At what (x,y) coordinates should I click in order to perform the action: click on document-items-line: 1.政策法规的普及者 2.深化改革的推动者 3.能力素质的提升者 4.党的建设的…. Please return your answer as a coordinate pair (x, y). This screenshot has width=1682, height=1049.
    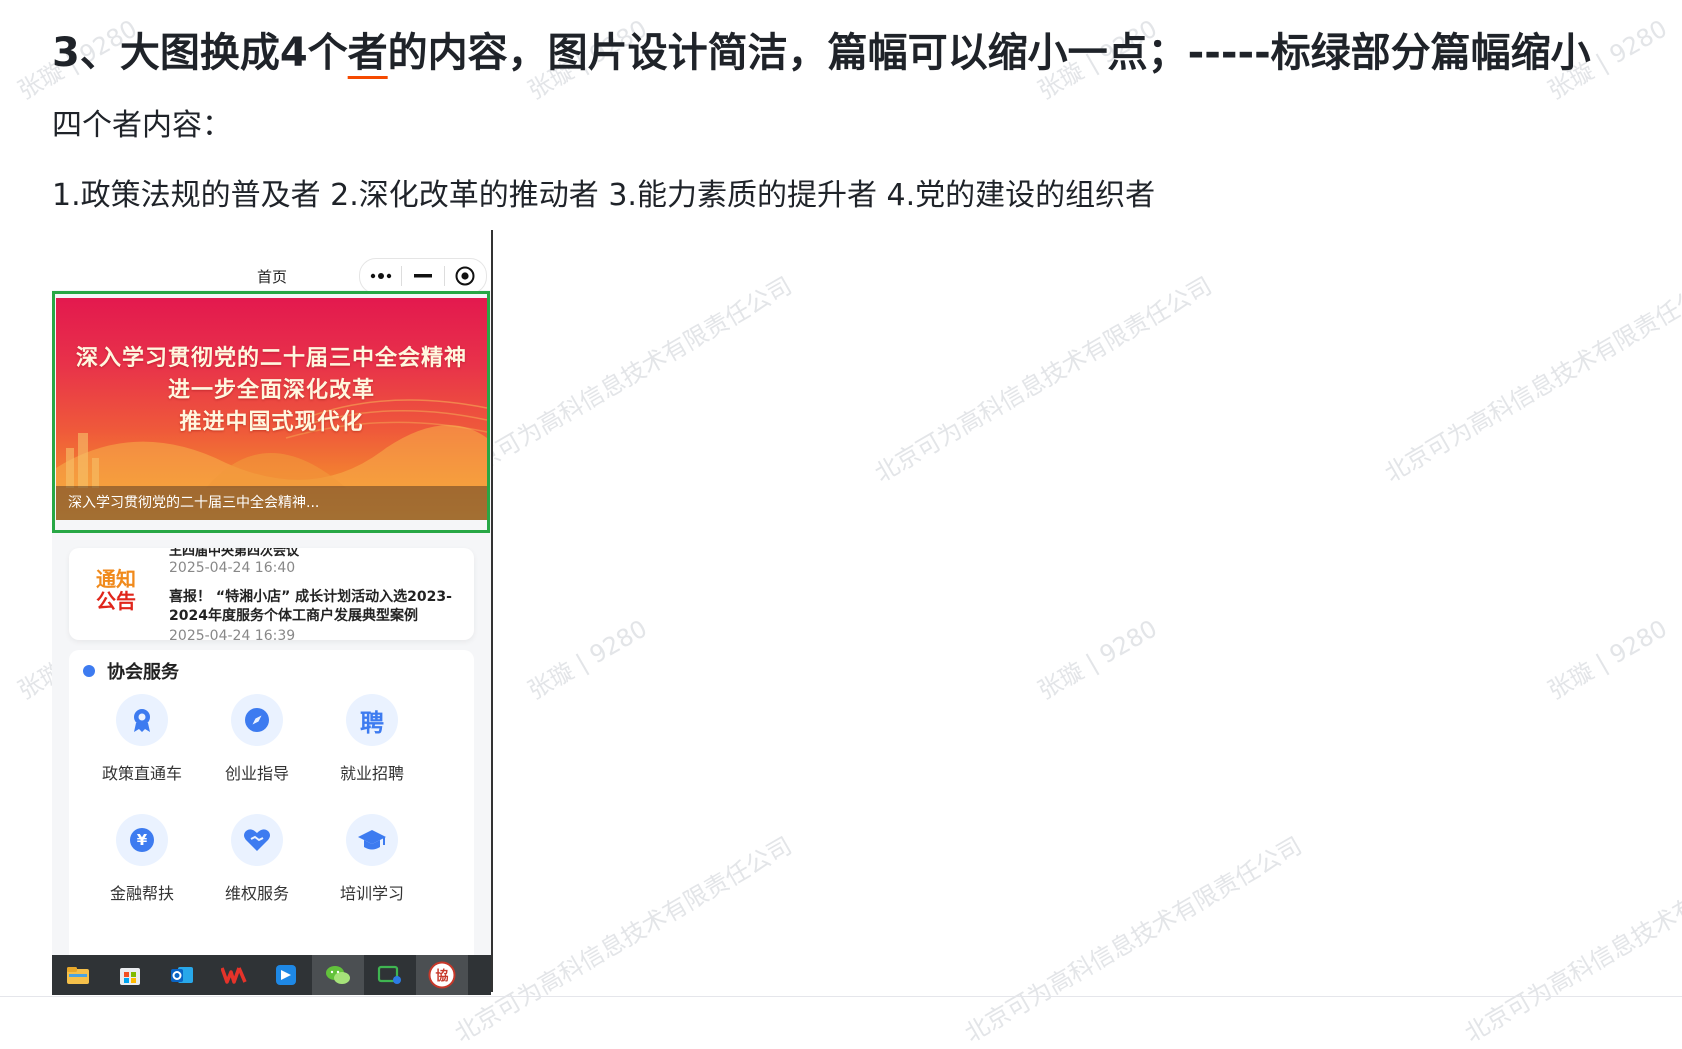
    Looking at the image, I should click on (604, 195).